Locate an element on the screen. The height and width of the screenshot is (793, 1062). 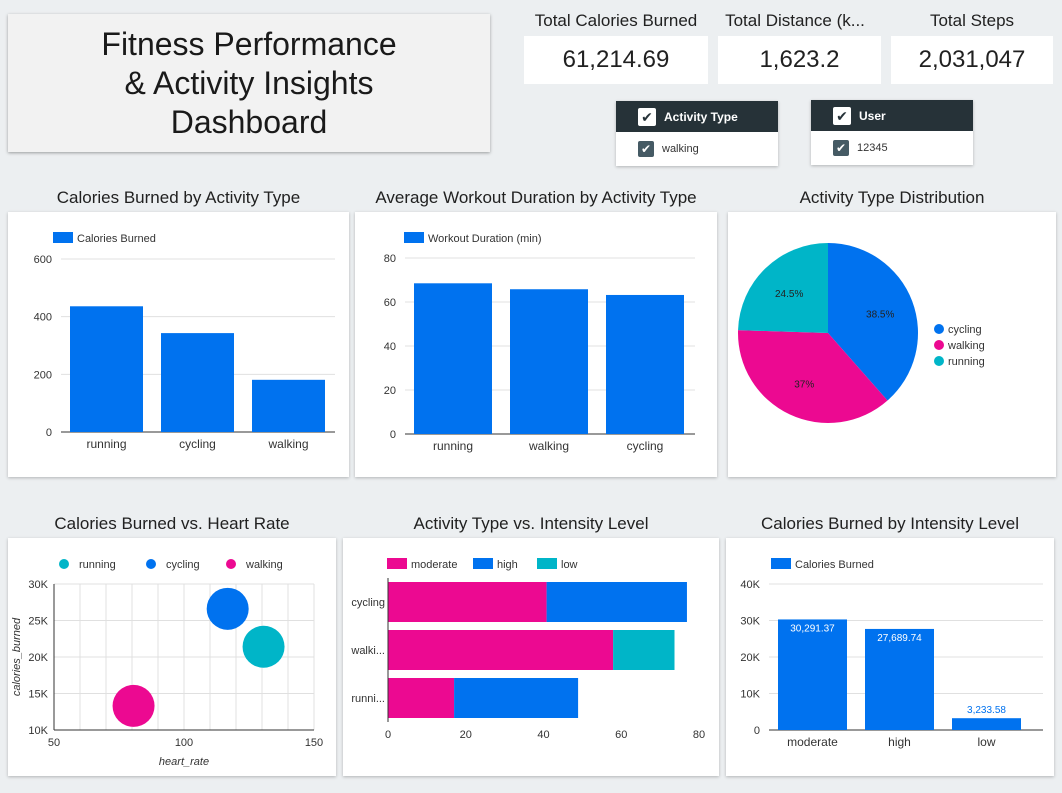
y-tick-label: 20K is located at coordinates (750, 658).